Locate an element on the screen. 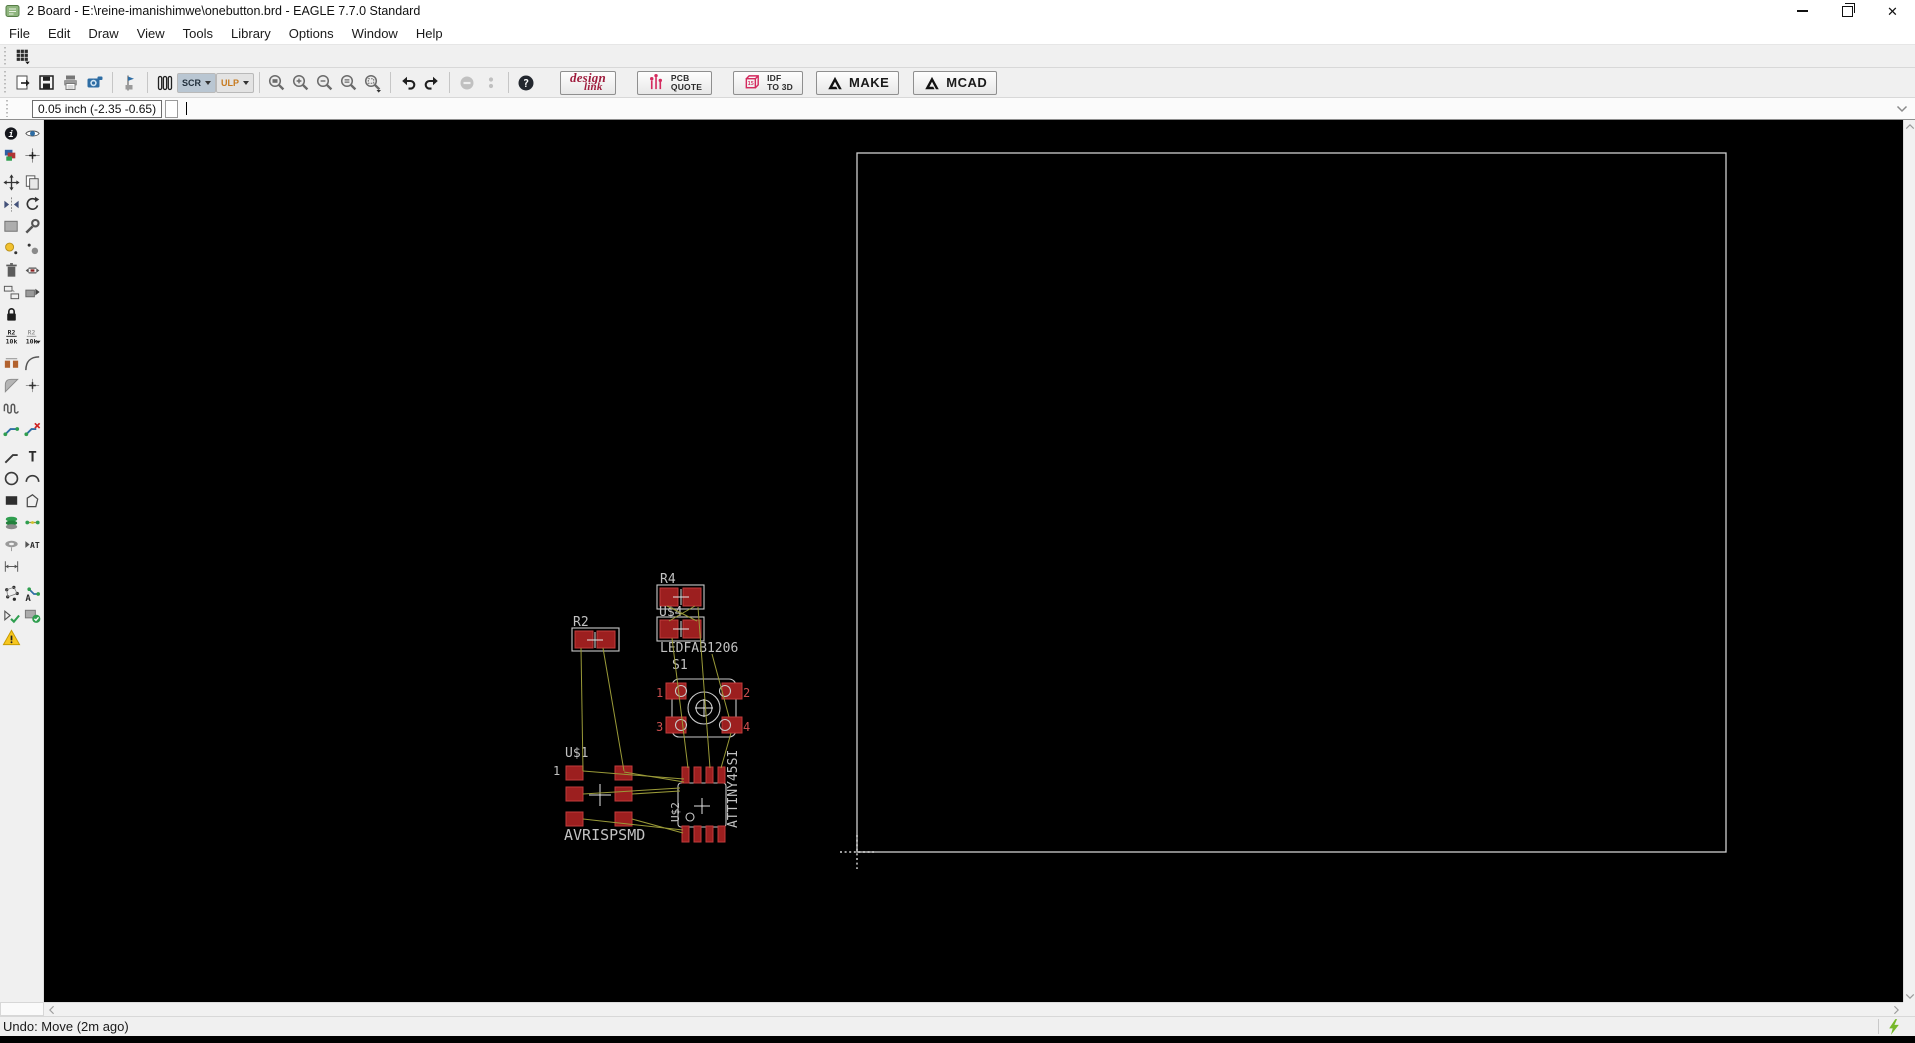  menu-edit: Edit is located at coordinates (59, 33).